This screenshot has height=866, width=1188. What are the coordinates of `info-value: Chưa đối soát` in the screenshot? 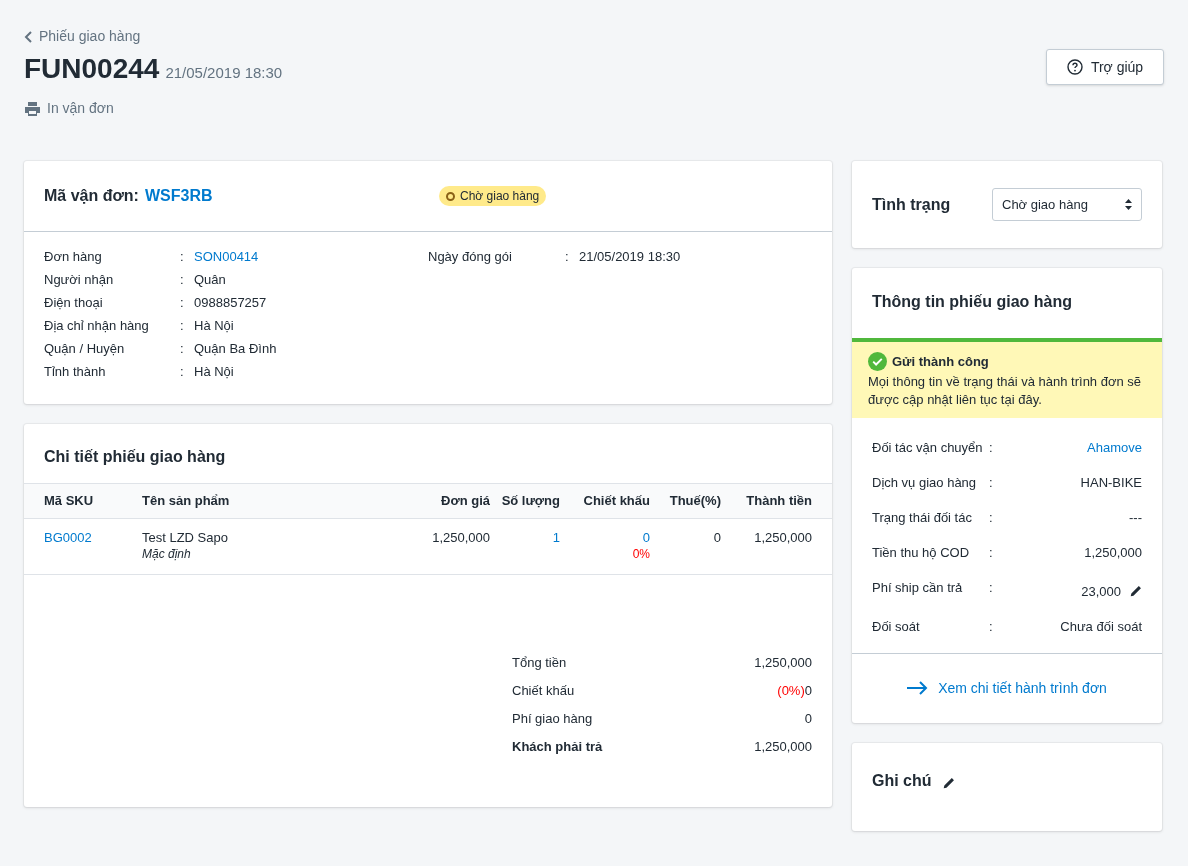 It's located at (1101, 626).